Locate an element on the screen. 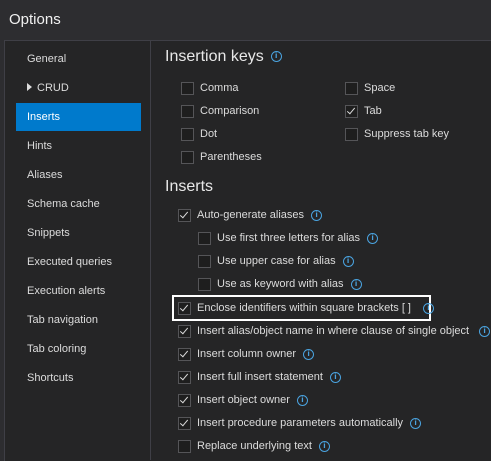  section-heading-text: Inserts is located at coordinates (189, 186).